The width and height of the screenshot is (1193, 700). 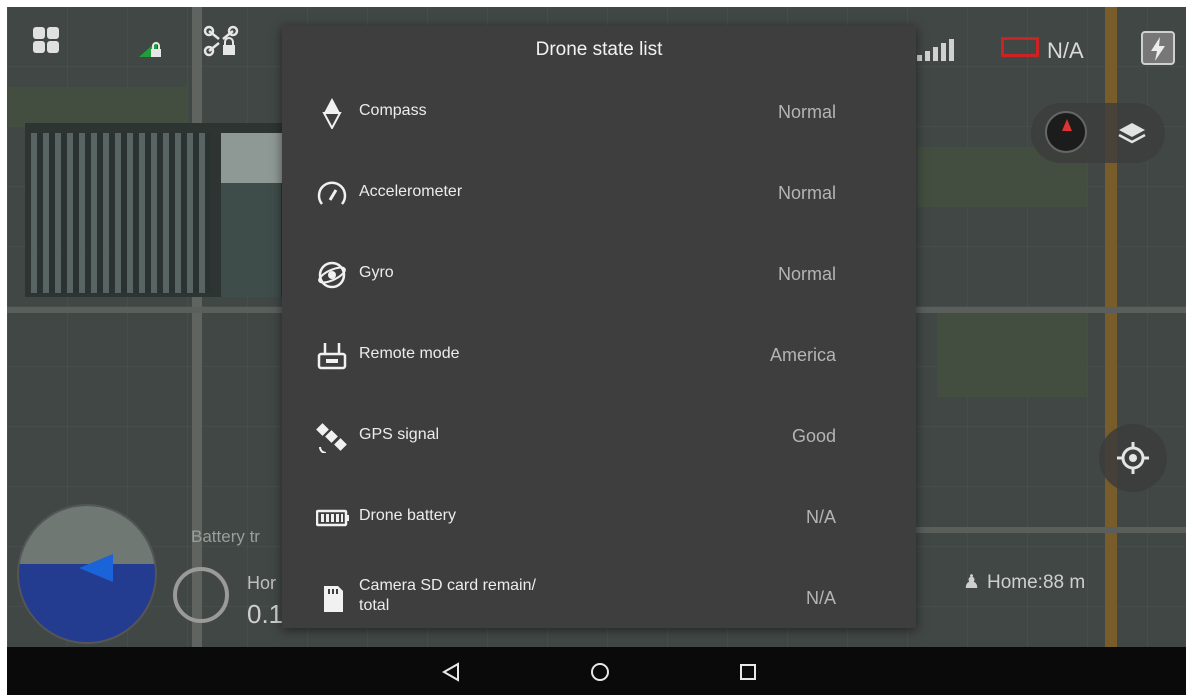 What do you see at coordinates (1133, 458) in the screenshot?
I see `locate-icon` at bounding box center [1133, 458].